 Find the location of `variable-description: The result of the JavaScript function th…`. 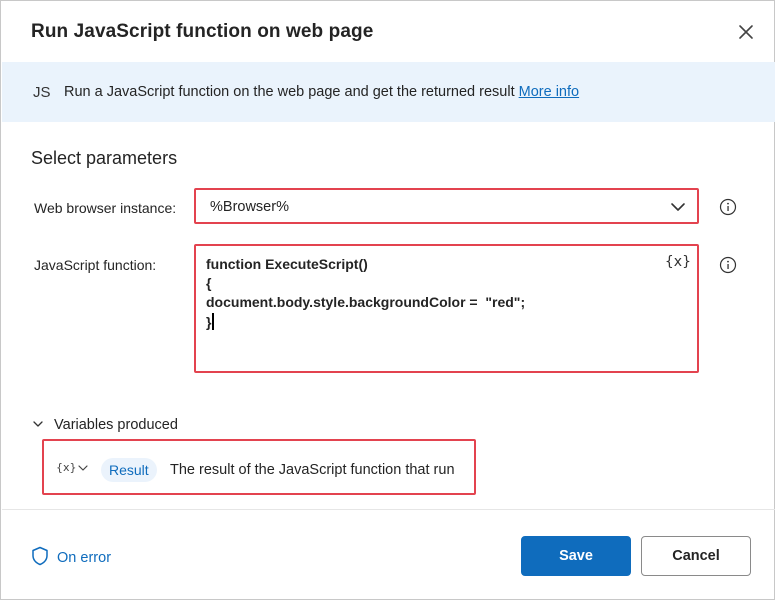

variable-description: The result of the JavaScript function th… is located at coordinates (312, 470).